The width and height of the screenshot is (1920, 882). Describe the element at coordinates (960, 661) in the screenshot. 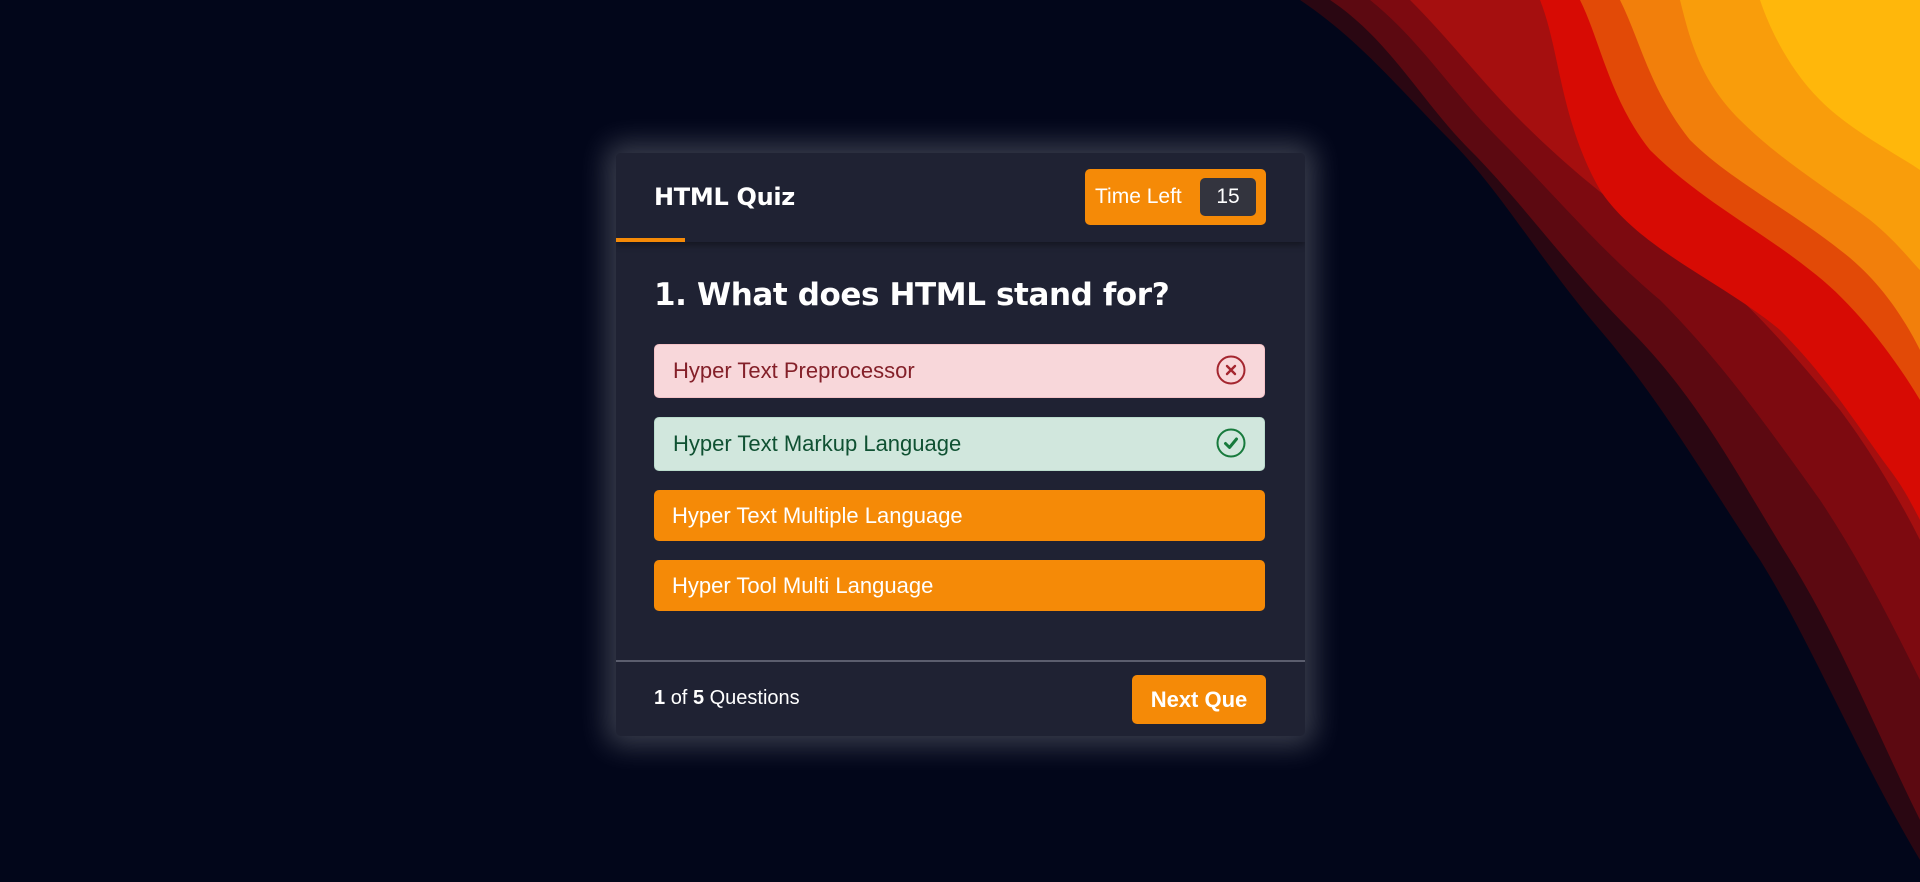

I see `footer-divider` at that location.